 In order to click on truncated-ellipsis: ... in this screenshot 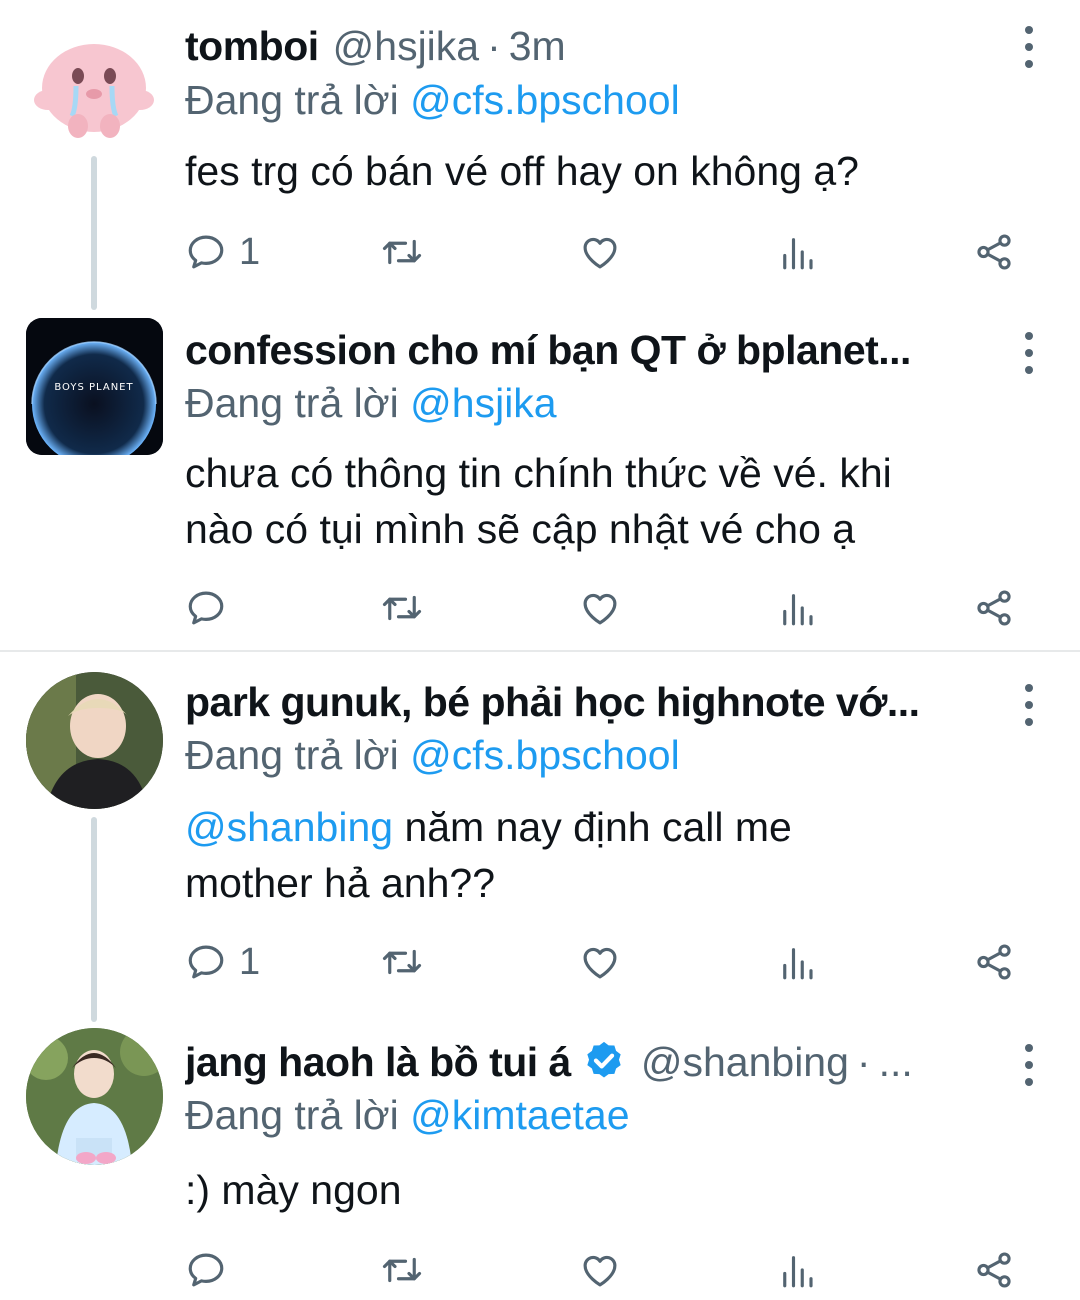, I will do `click(895, 1061)`.